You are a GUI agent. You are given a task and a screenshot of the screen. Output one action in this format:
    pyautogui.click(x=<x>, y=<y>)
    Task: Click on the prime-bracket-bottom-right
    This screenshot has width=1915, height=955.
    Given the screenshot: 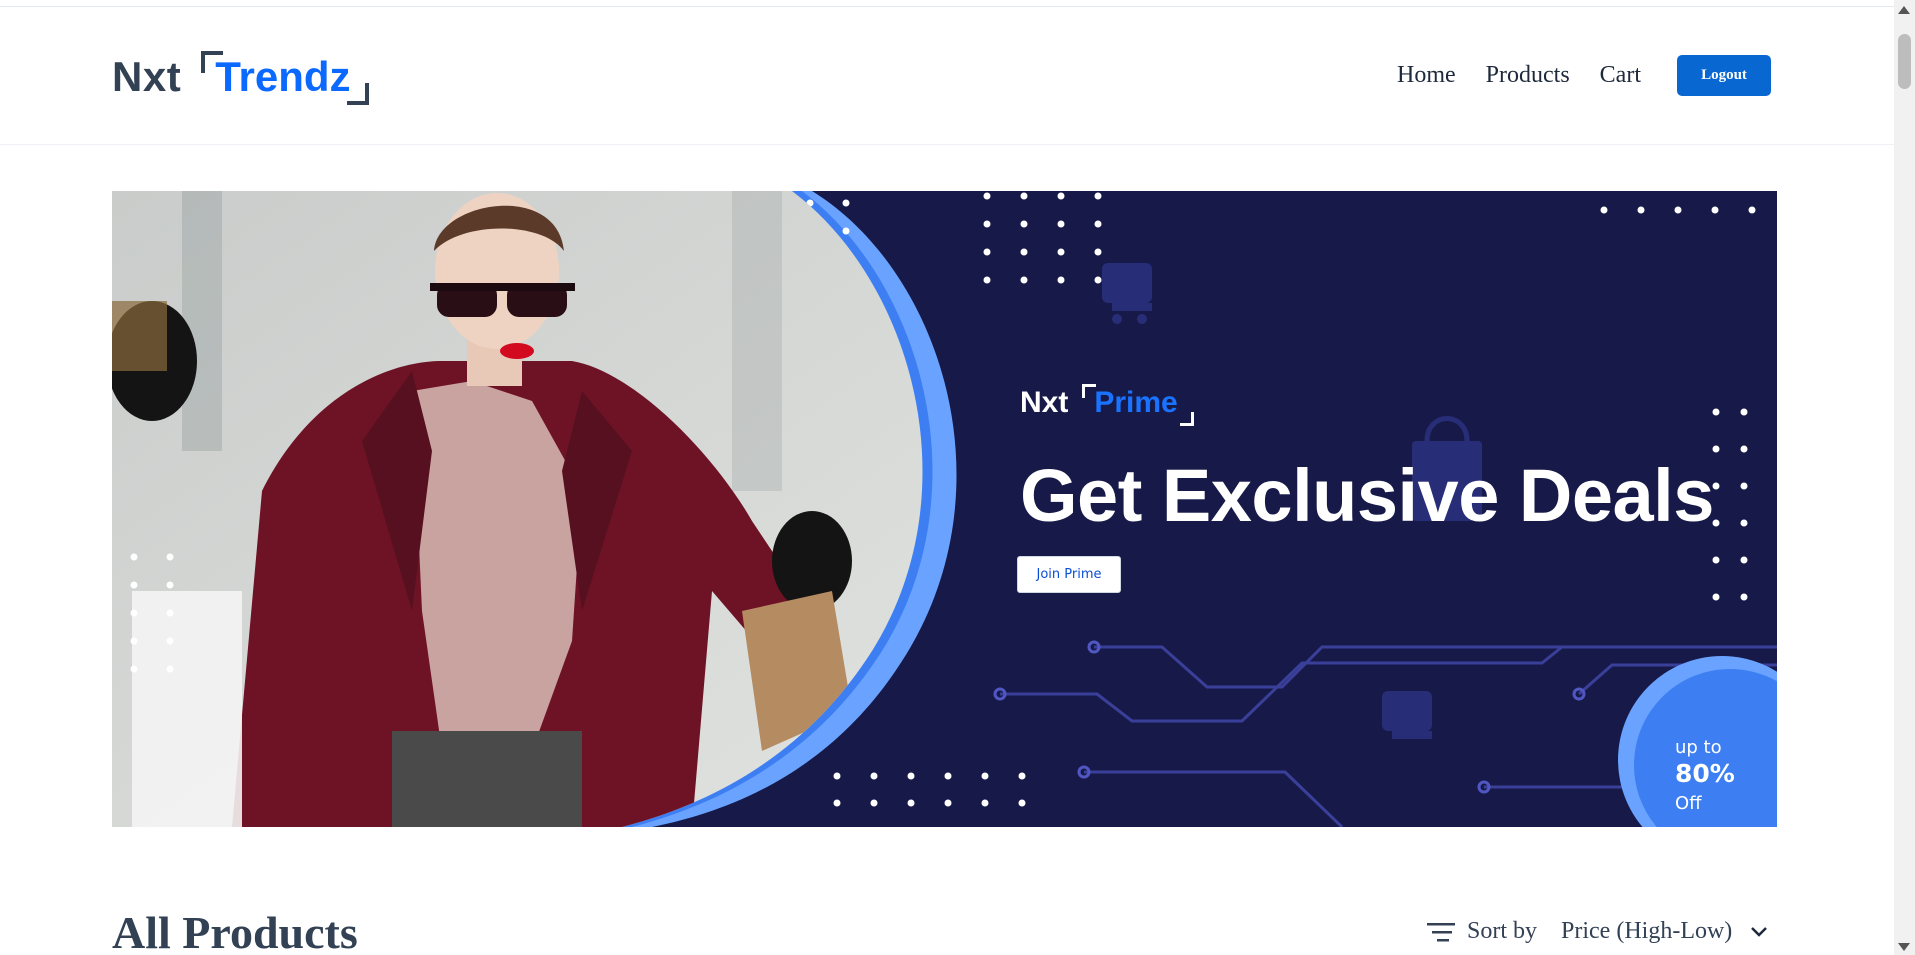 What is the action you would take?
    pyautogui.click(x=1186, y=419)
    